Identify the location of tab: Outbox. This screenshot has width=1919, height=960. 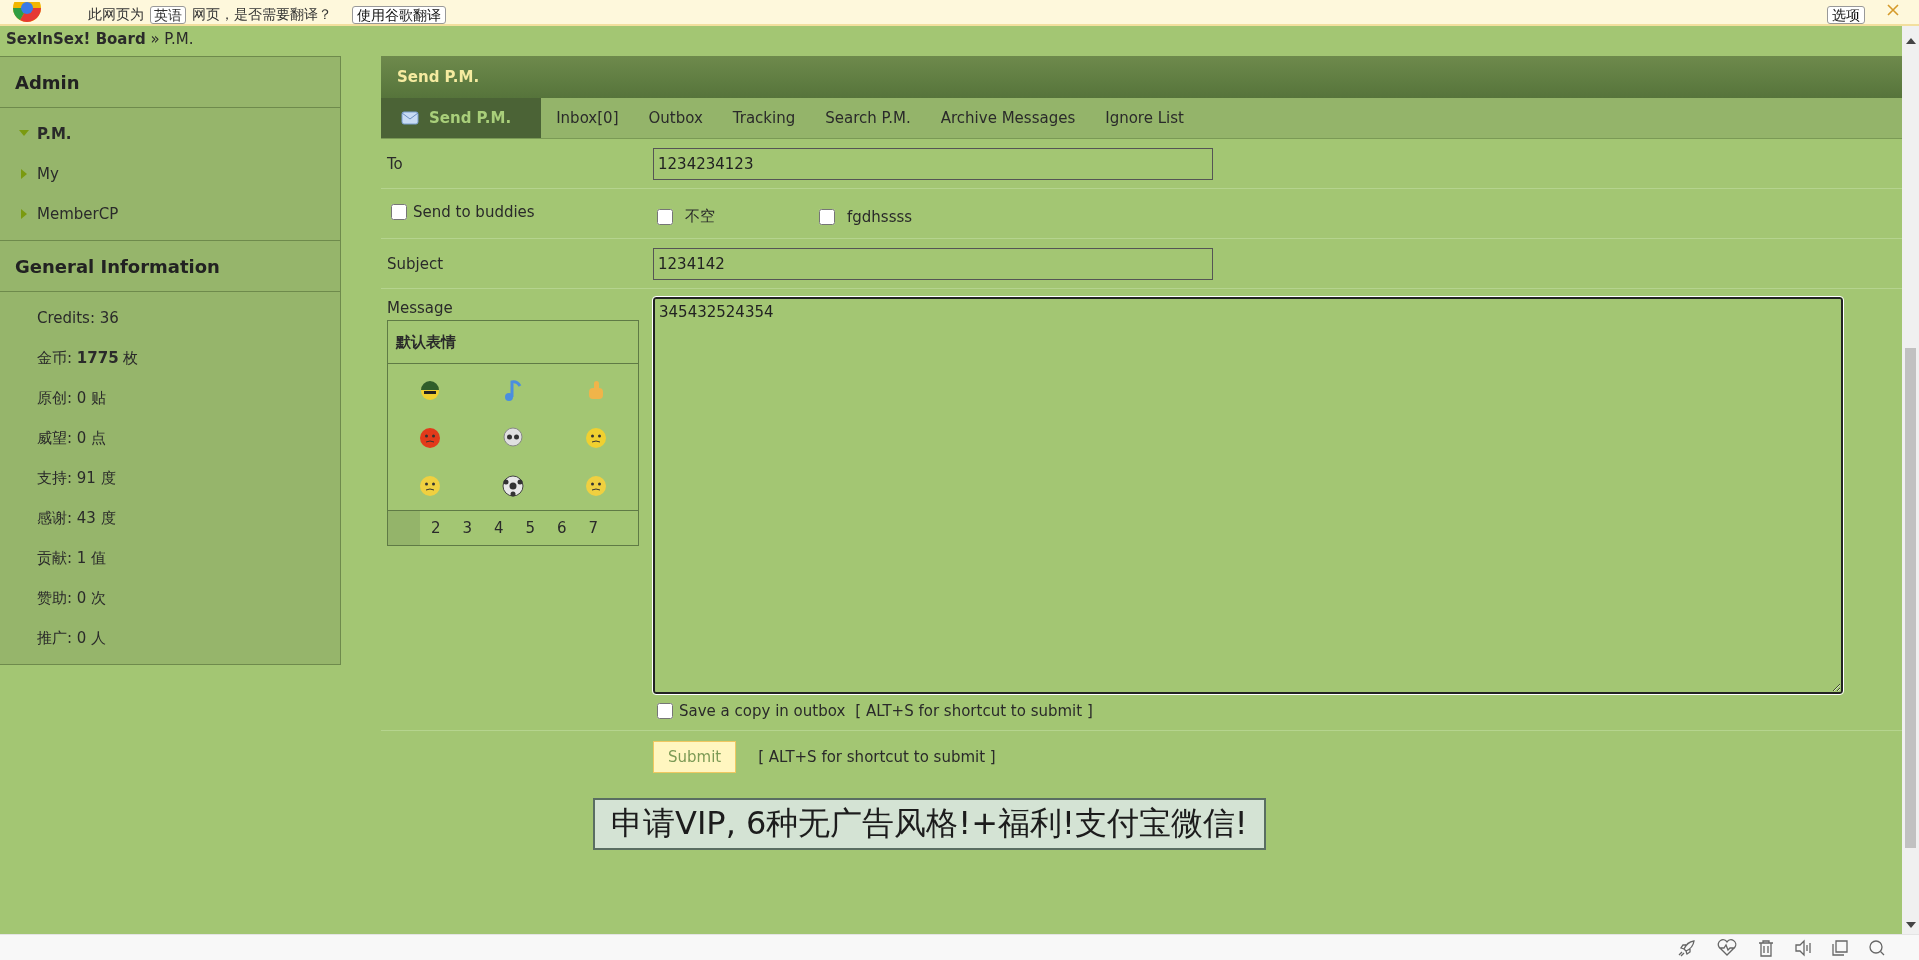
(675, 118).